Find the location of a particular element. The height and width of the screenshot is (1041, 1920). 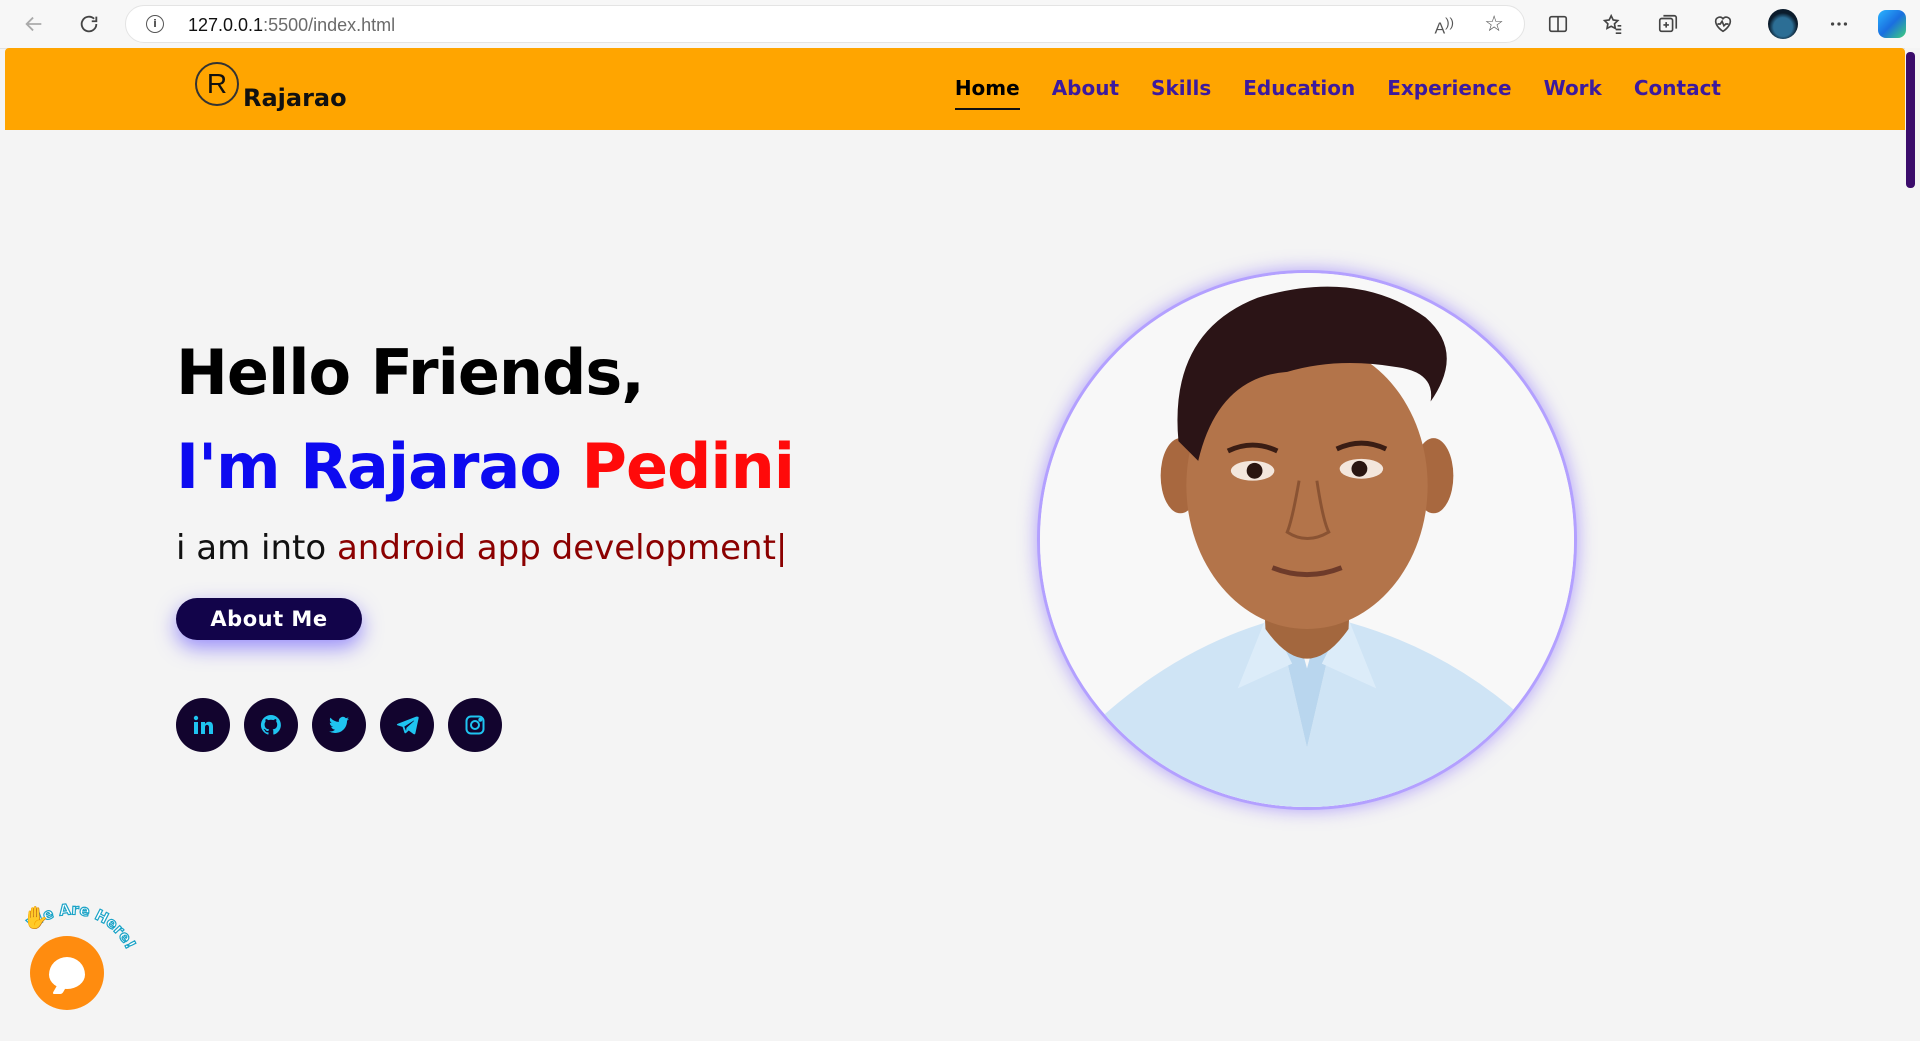

back-icon is located at coordinates (34, 24).